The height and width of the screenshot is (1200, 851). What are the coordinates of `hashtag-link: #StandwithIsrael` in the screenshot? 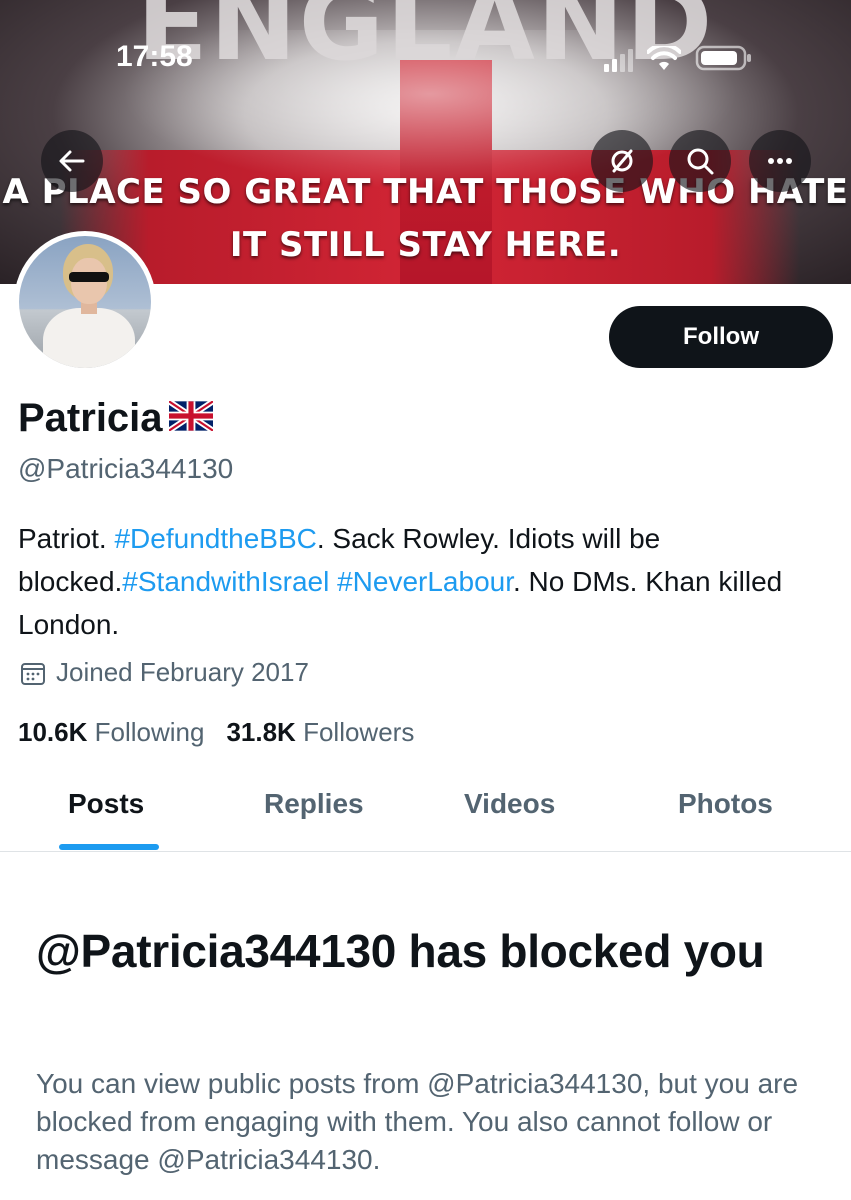 It's located at (225, 581).